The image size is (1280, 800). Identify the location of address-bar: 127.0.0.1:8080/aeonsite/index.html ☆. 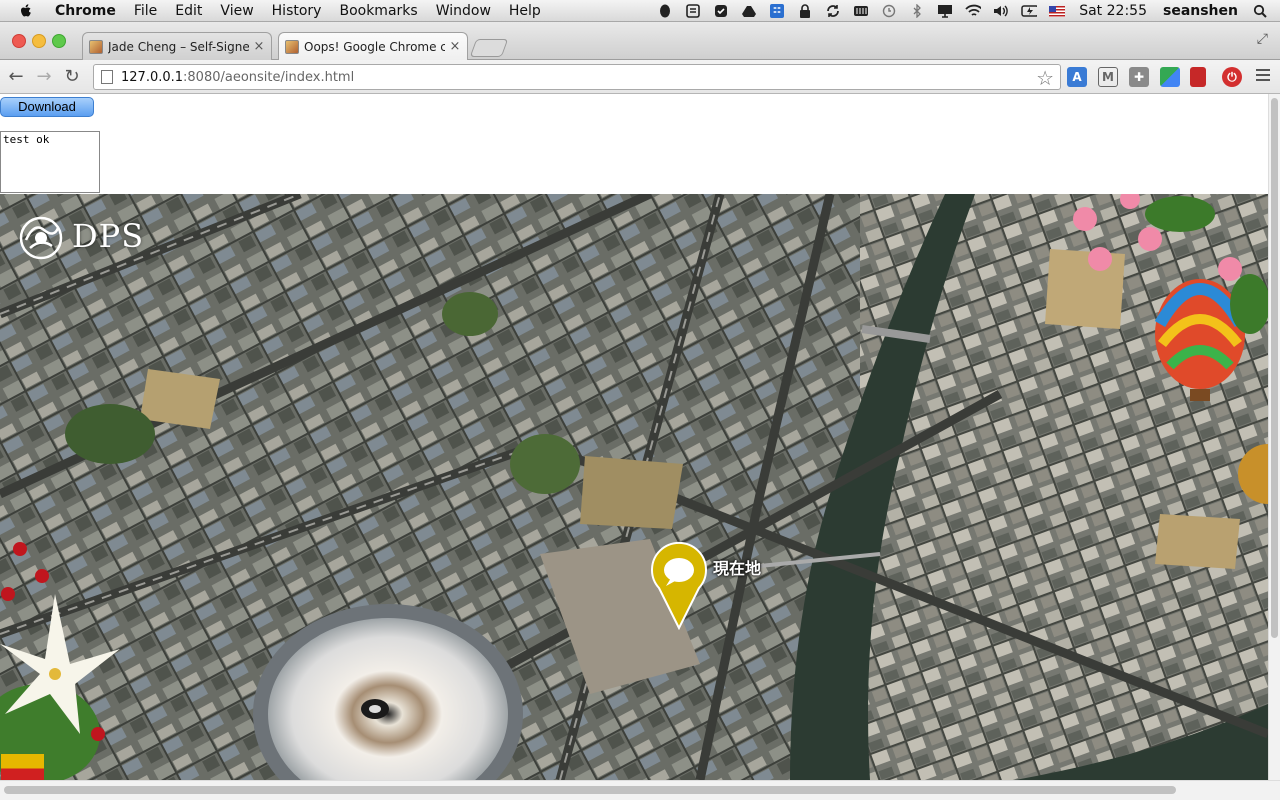
(577, 77).